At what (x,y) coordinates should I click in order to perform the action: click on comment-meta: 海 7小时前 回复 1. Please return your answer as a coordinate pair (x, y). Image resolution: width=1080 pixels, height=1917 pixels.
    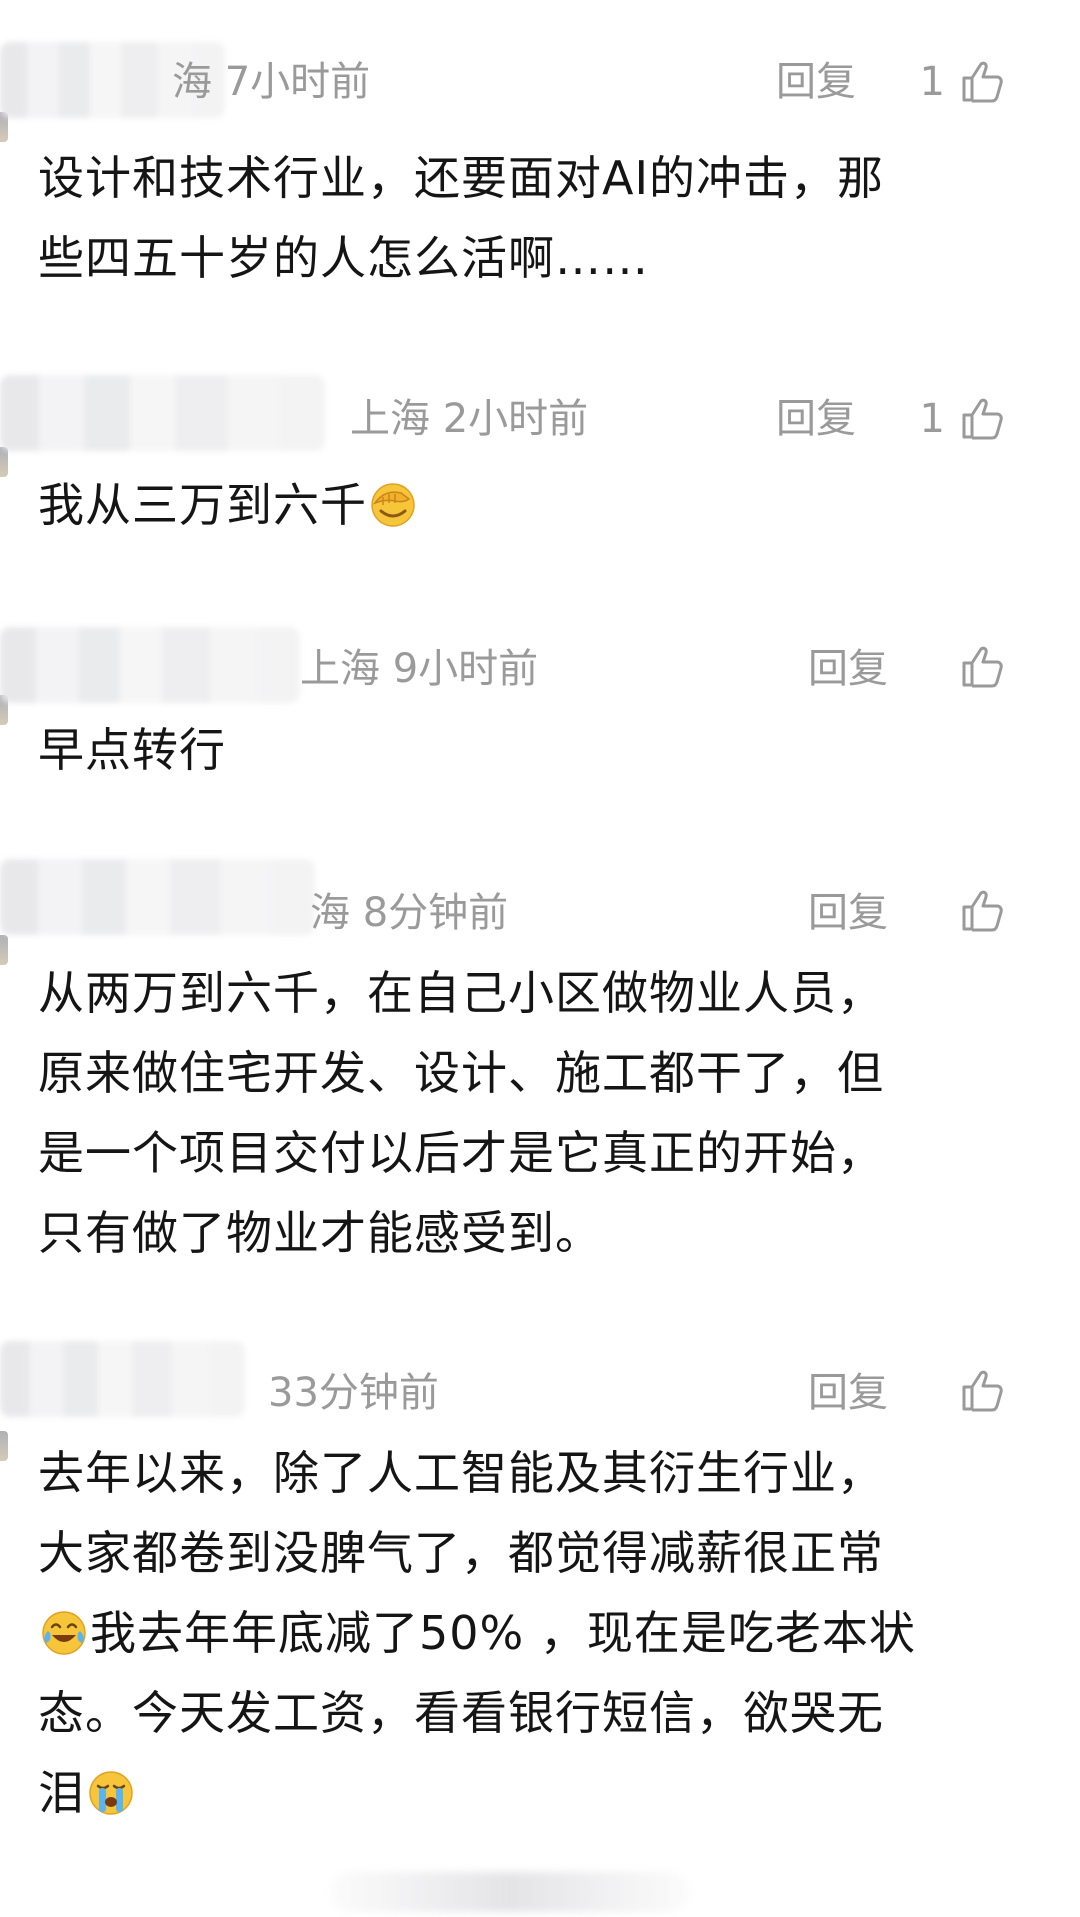
    Looking at the image, I should click on (540, 91).